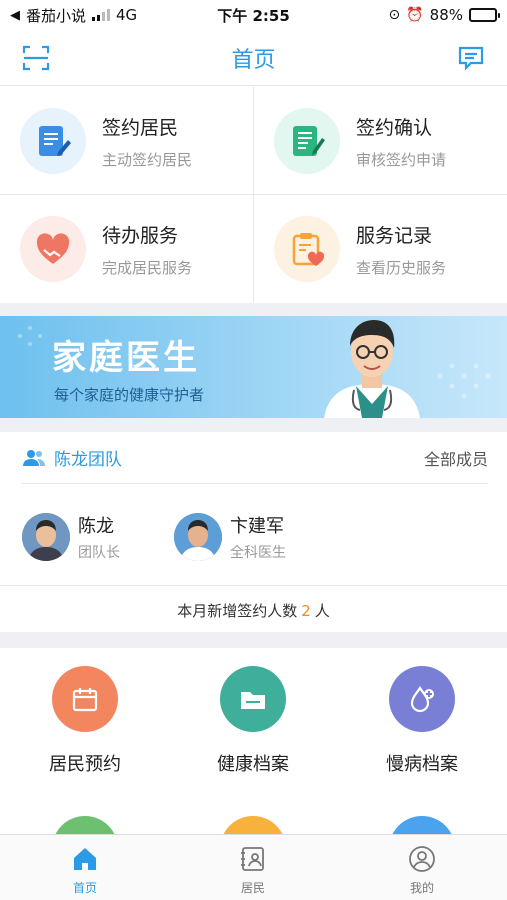 The height and width of the screenshot is (900, 507). I want to click on feature-label: 健康档案, so click(253, 764).